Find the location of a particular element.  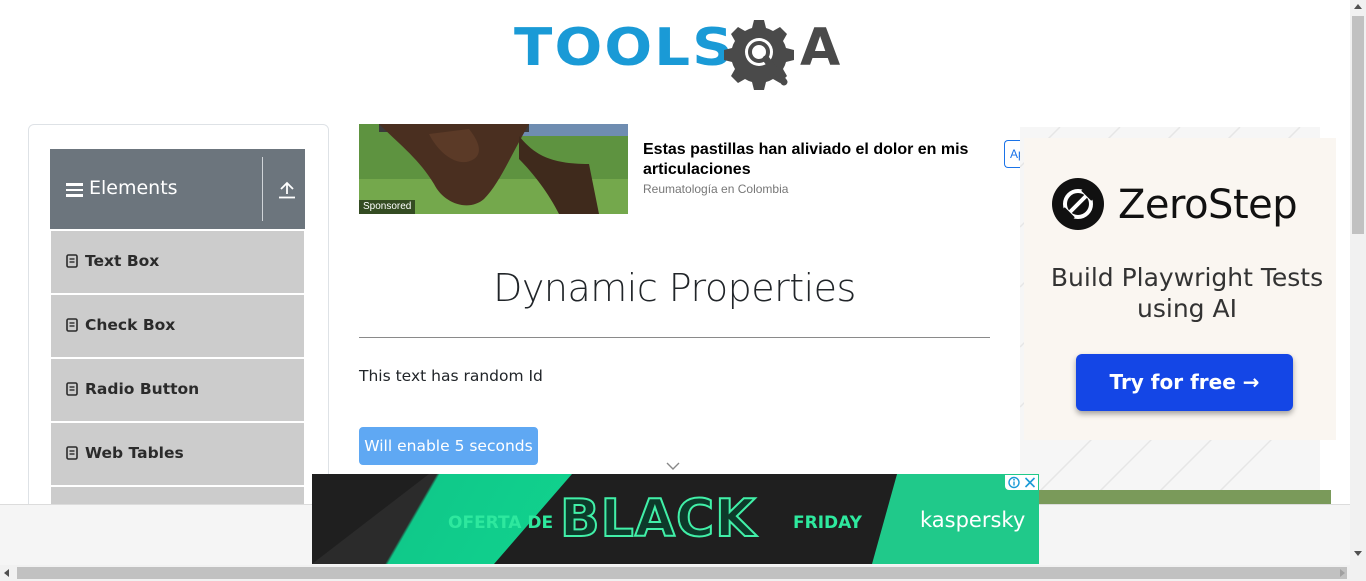

scroll-right-arrow-icon is located at coordinates (1342, 573).